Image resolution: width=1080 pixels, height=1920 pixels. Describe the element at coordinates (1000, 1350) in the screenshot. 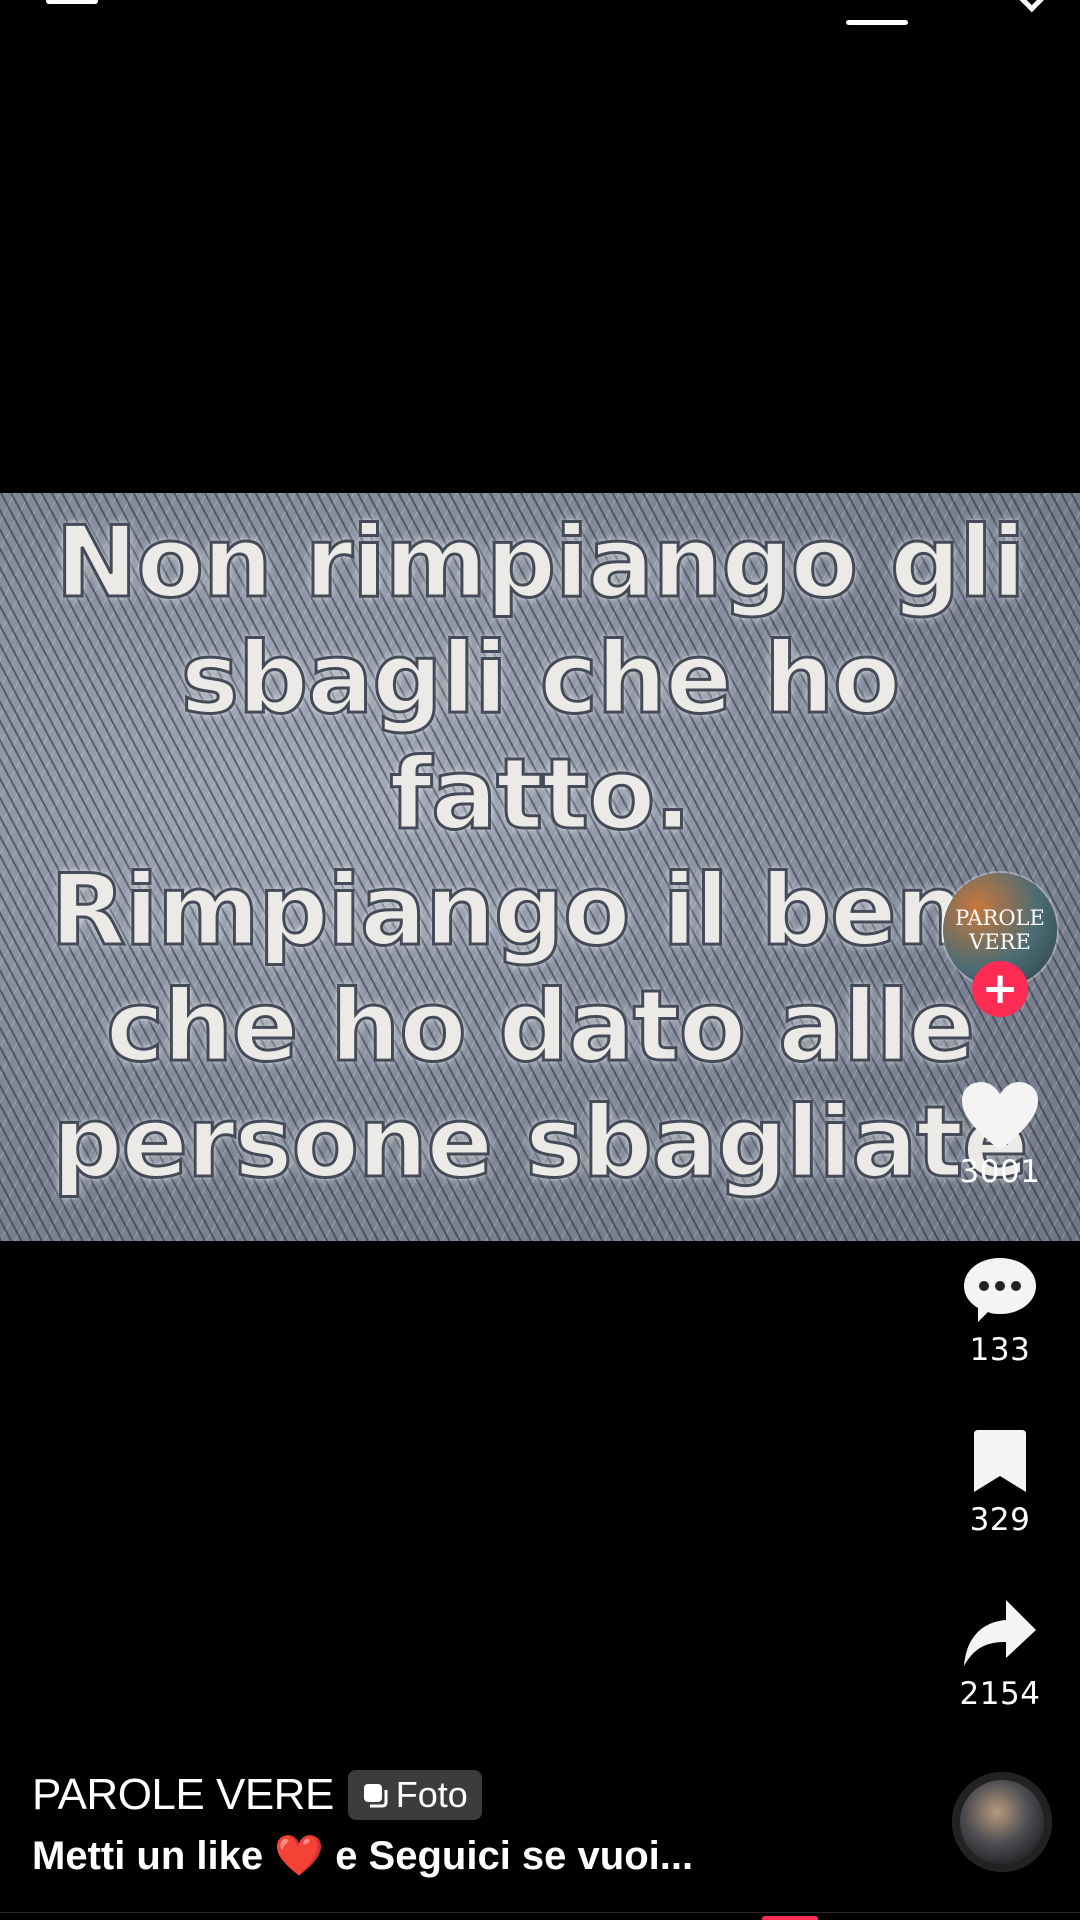

I see `comment-count: 133` at that location.